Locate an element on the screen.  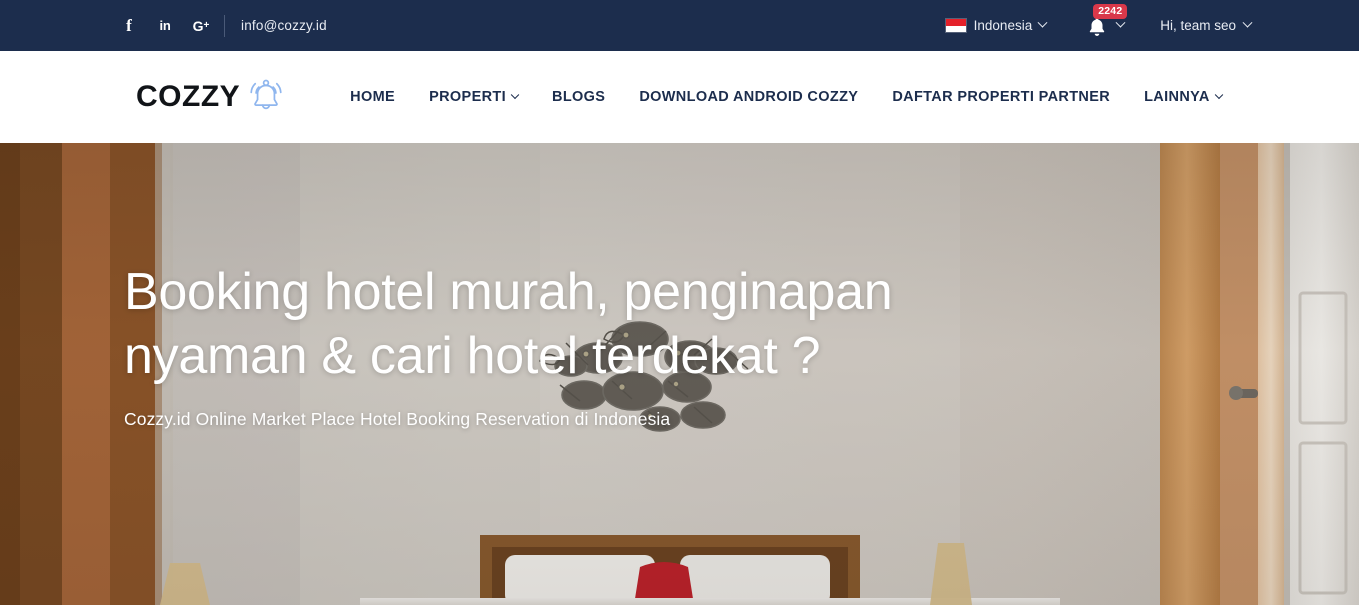
notification-badge: 2242 is located at coordinates (1110, 11).